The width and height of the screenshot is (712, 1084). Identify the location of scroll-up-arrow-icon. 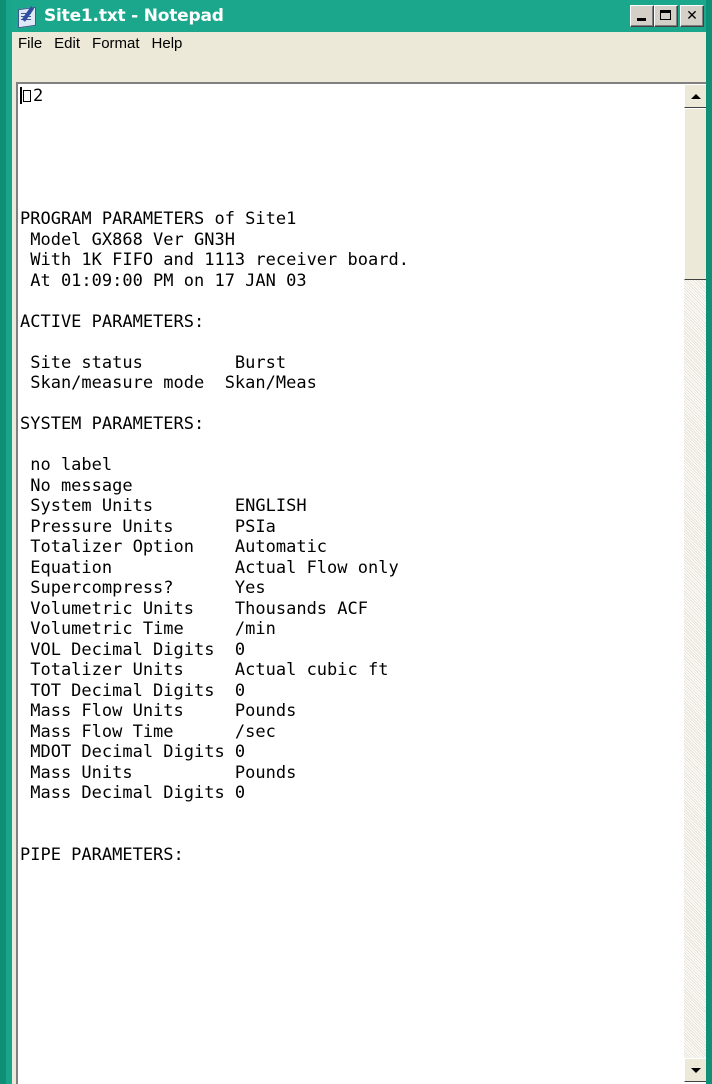
(696, 96).